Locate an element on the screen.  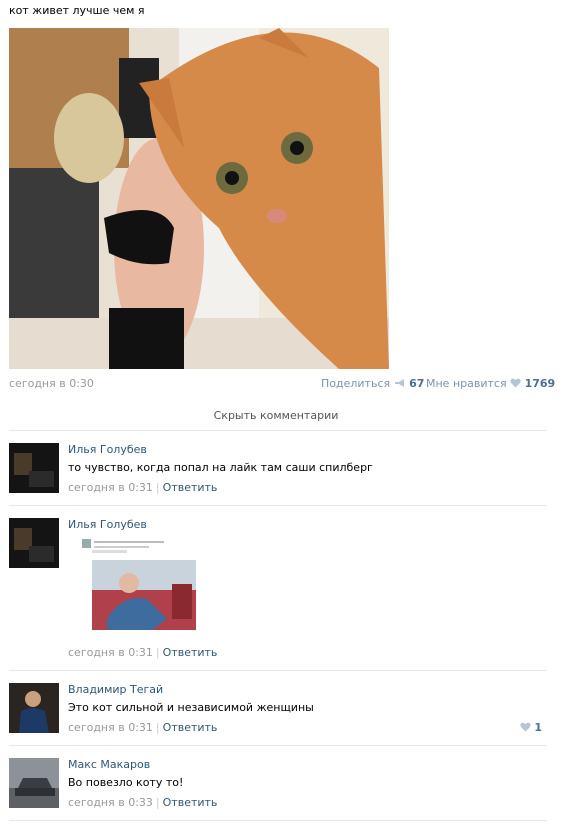
attached-screenshot is located at coordinates (142, 596).